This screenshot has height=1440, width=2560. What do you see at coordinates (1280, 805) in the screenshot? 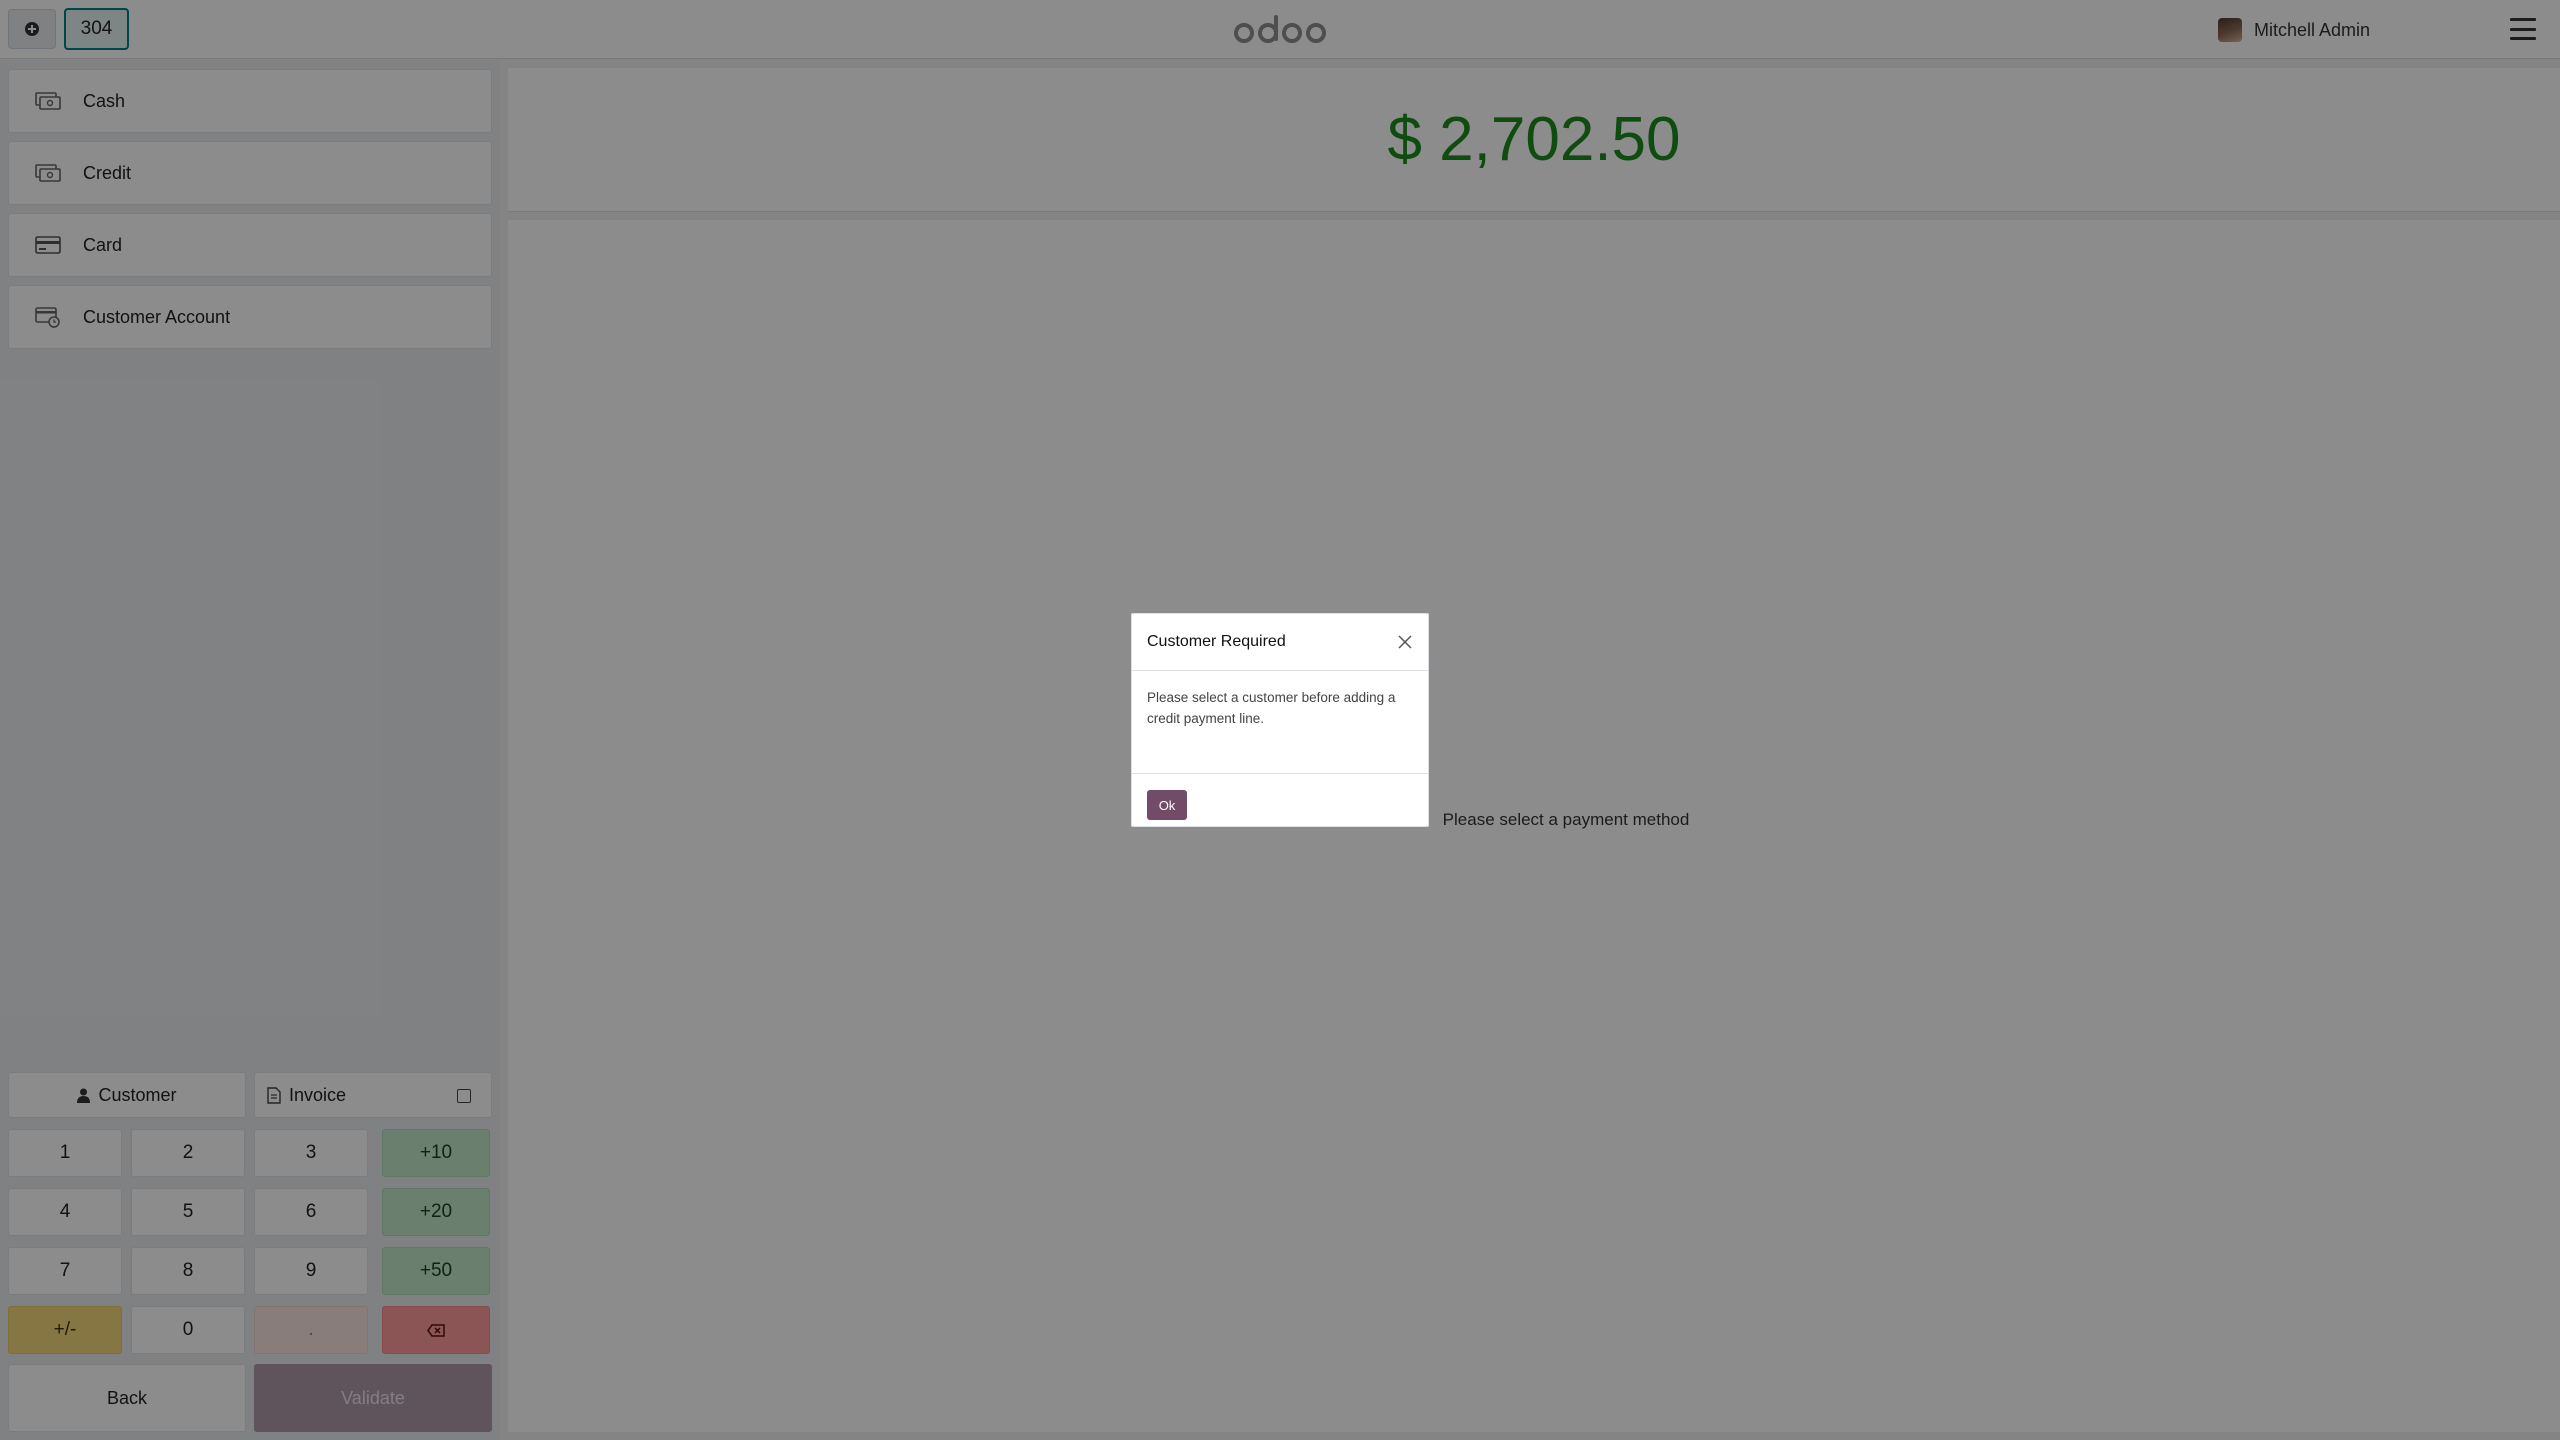
I see `dialog-footer: Ok` at bounding box center [1280, 805].